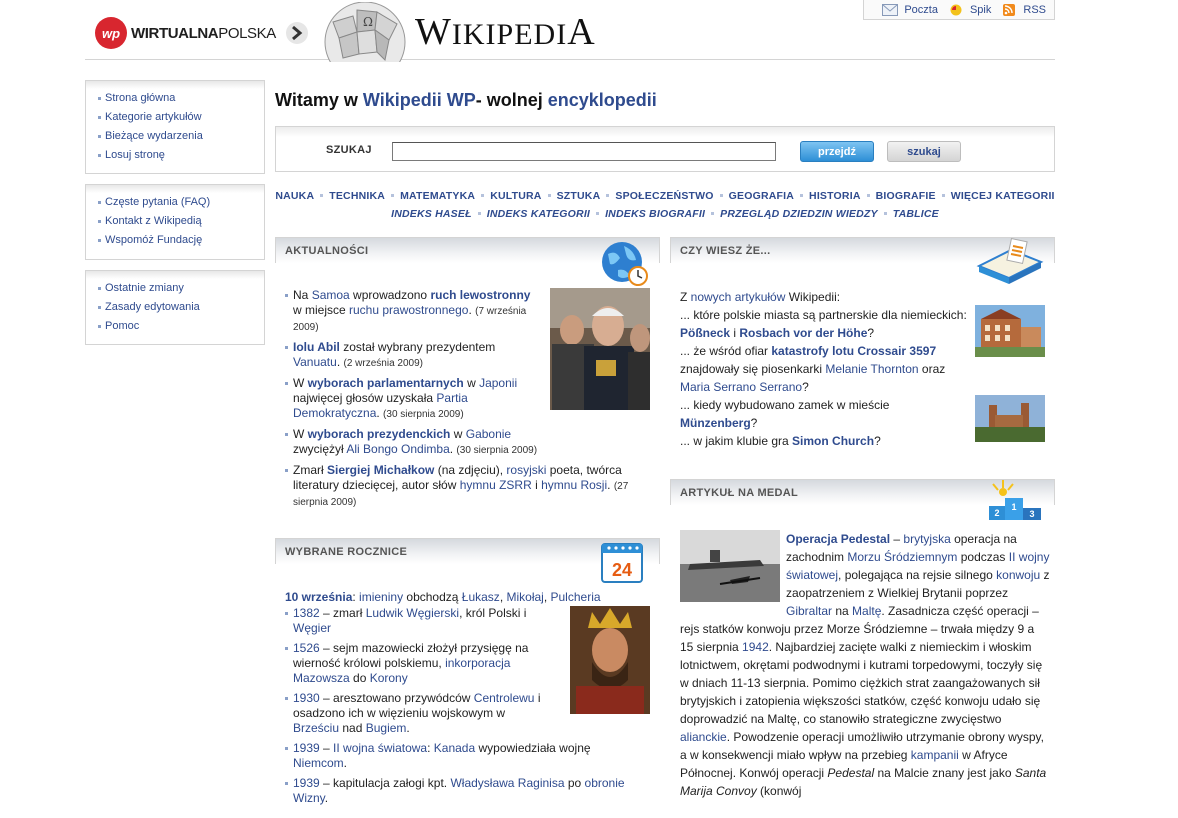 This screenshot has width=1178, height=818. Describe the element at coordinates (504, 698) in the screenshot. I see `anniv-link: Centrolewu` at that location.